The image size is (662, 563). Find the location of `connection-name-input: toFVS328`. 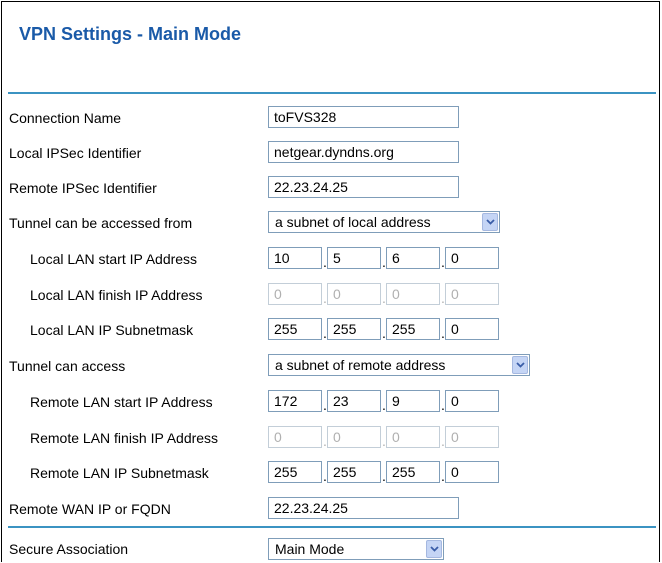

connection-name-input: toFVS328 is located at coordinates (363, 117).